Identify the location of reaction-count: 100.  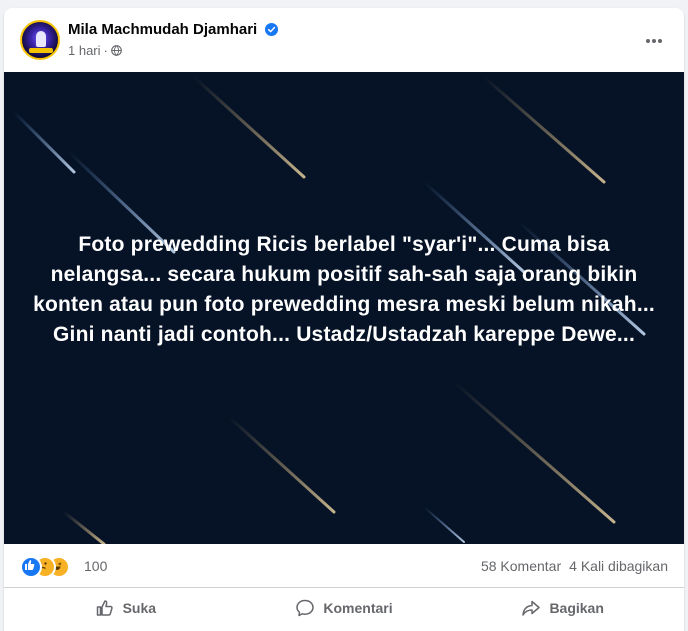
(95, 566).